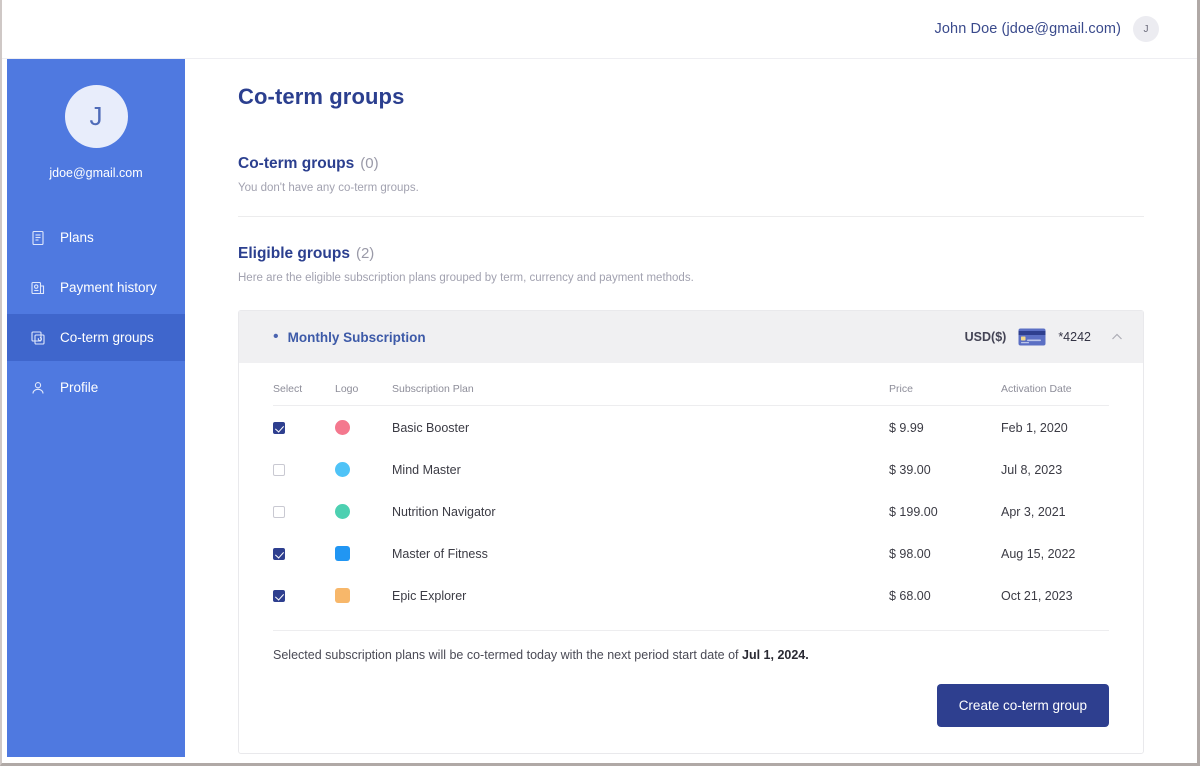  I want to click on row-activation-date: Aug 15, 2022, so click(1038, 553).